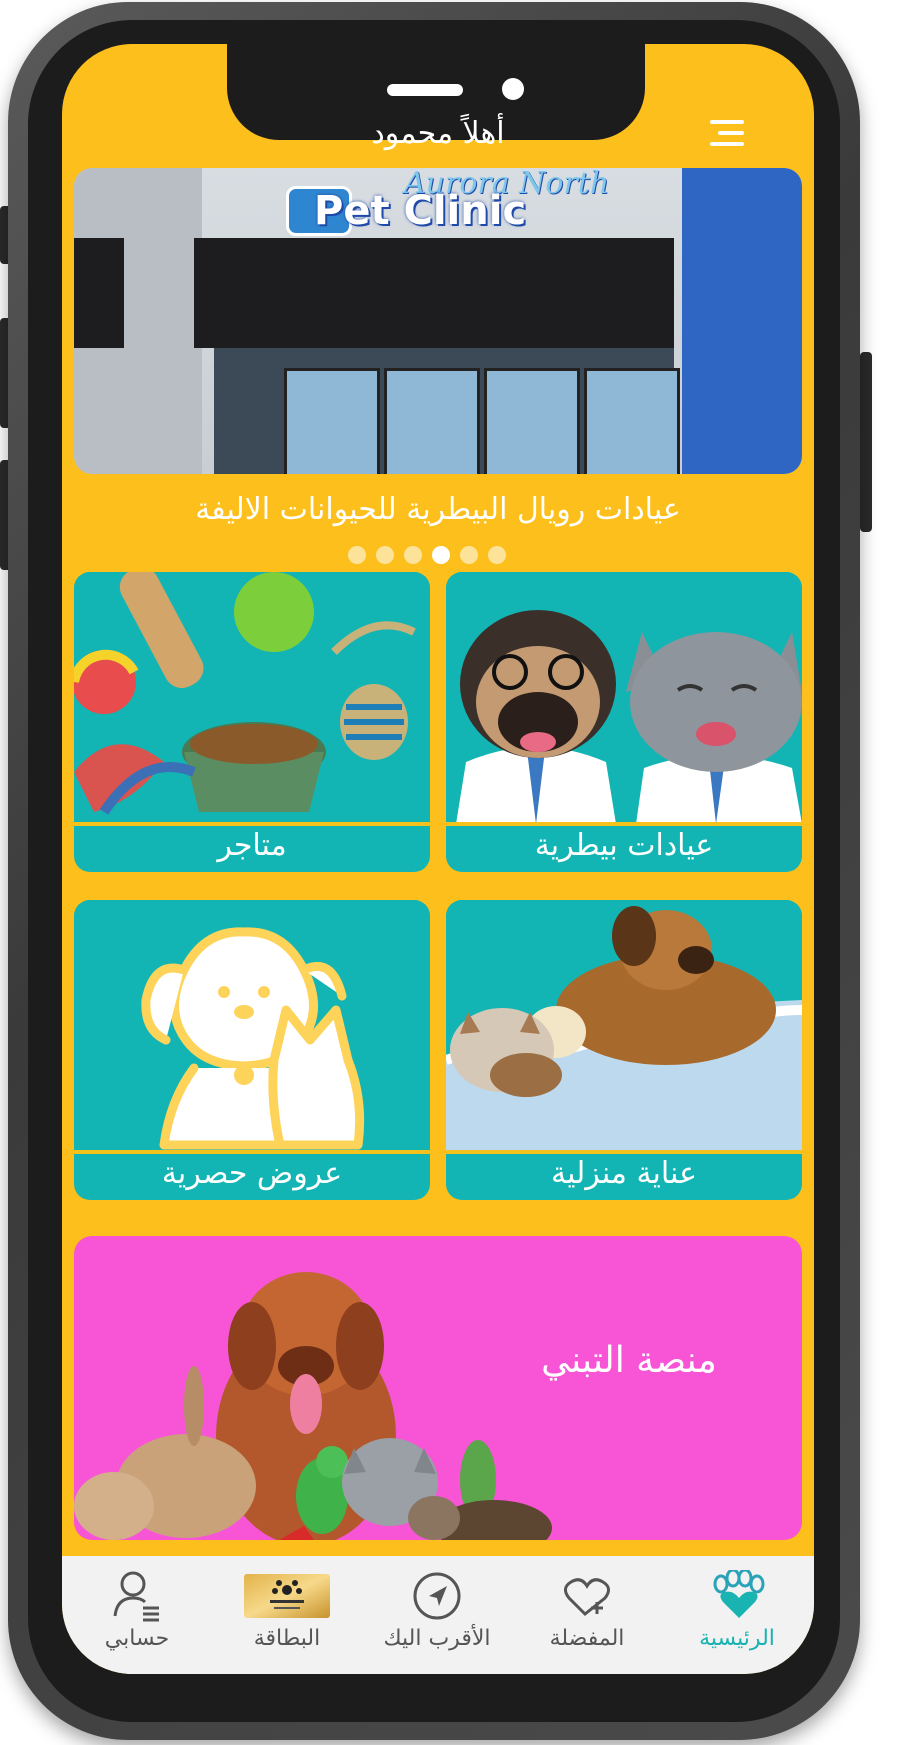 This screenshot has height=1745, width=900. I want to click on tab-label: الأقرب اليك, so click(437, 1638).